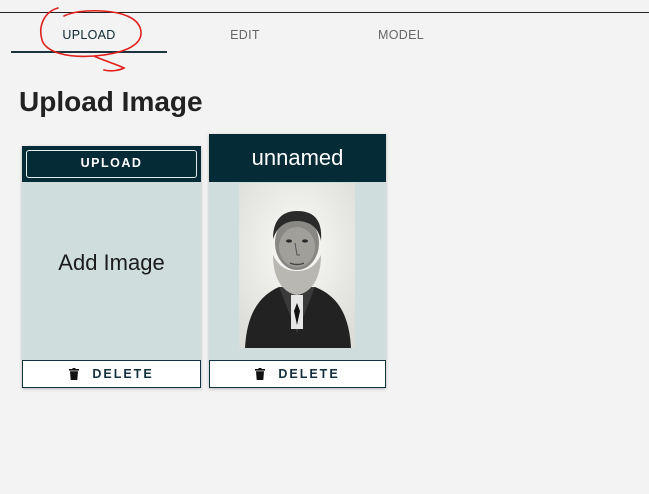 Image resolution: width=649 pixels, height=494 pixels. I want to click on tab-edit: EDIT, so click(245, 35).